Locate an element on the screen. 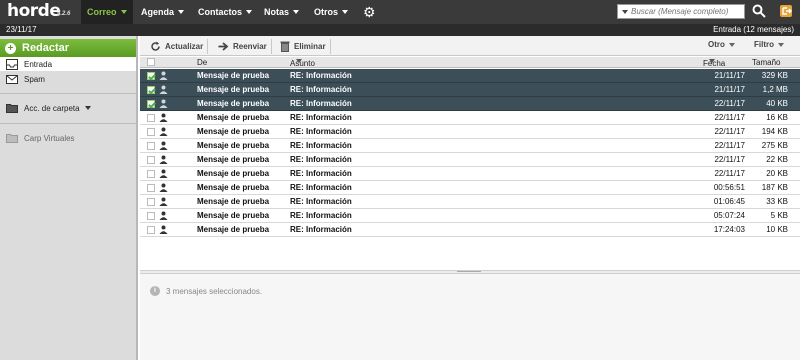 This screenshot has width=800, height=360. forward-label: Reenviar is located at coordinates (250, 46).